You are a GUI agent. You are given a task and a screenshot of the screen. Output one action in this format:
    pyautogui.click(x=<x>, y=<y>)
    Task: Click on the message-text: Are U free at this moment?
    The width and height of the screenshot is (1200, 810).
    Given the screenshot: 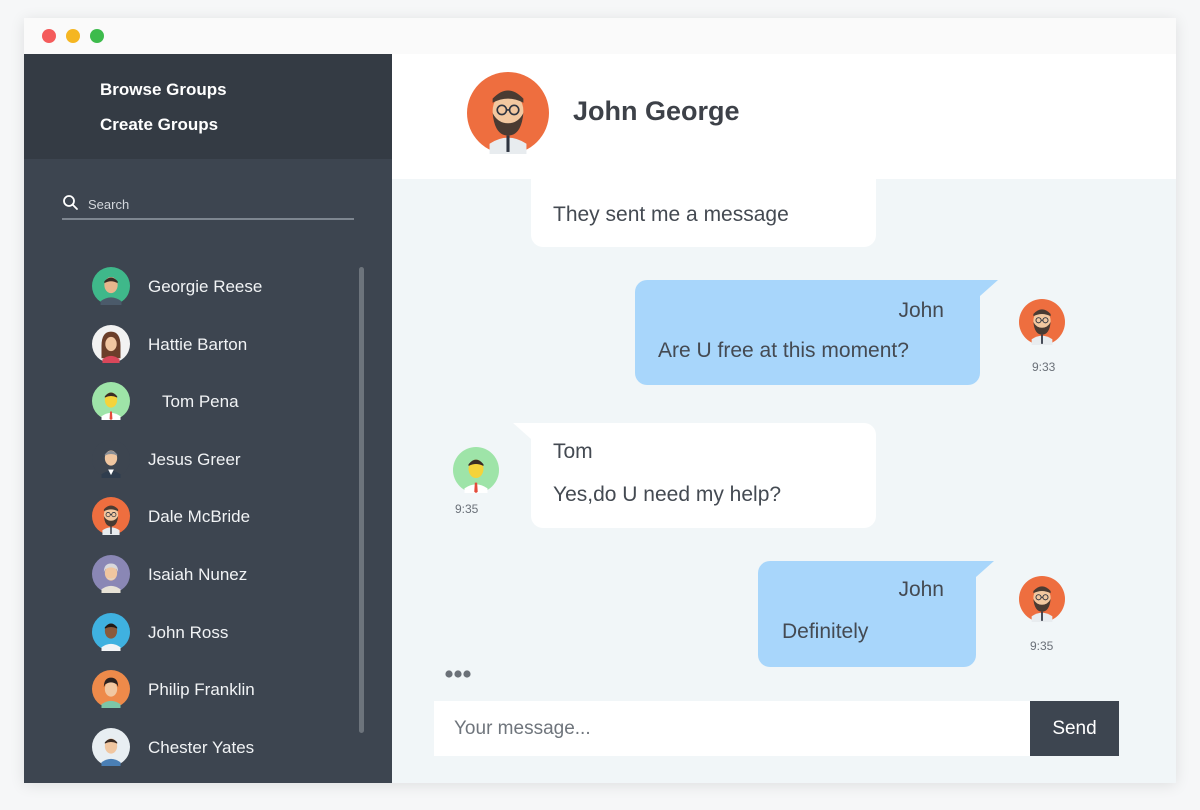 What is the action you would take?
    pyautogui.click(x=783, y=350)
    